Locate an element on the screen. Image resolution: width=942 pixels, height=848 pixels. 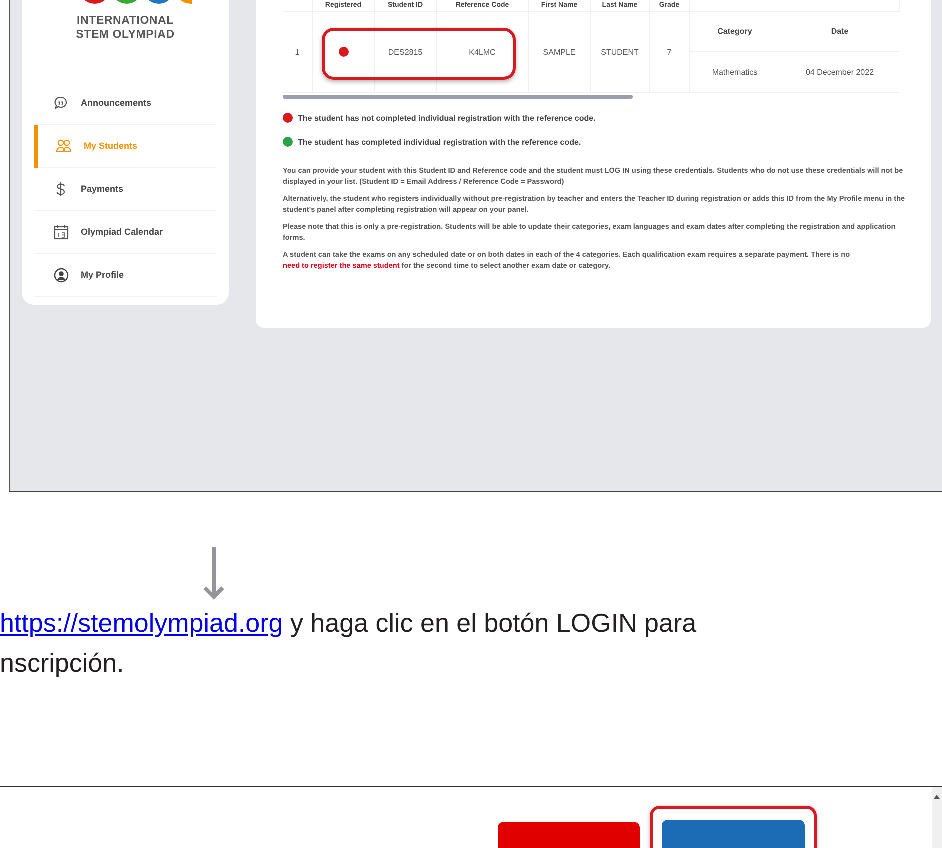
caret-up-icon is located at coordinates (937, 797).